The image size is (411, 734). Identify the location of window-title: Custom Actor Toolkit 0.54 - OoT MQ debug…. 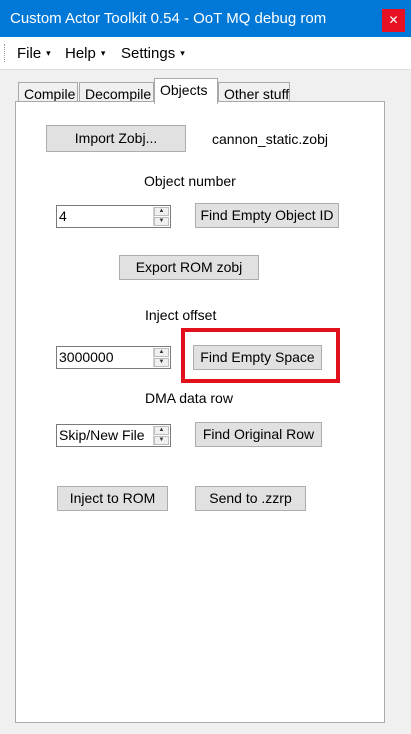
(168, 18).